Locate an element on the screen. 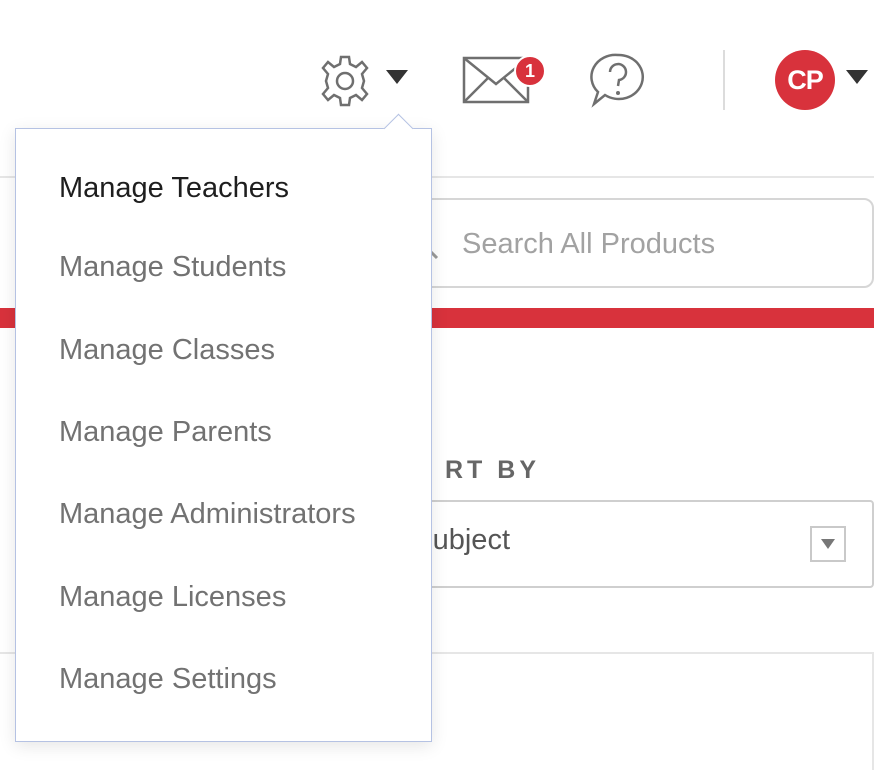  search-input is located at coordinates (662, 244).